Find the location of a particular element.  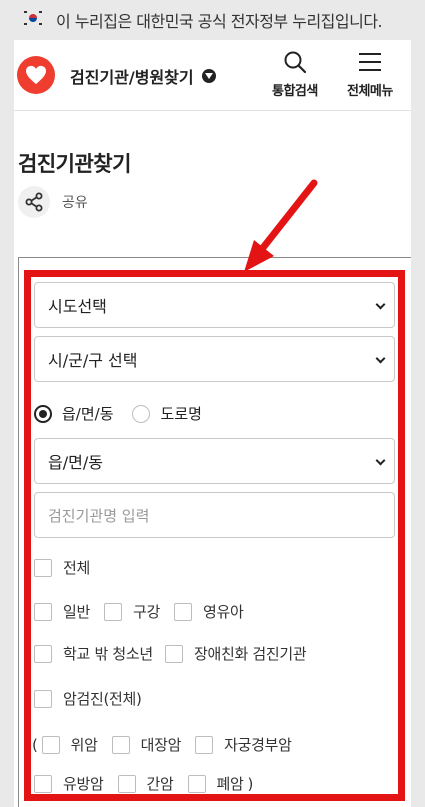

share-button: 공유 is located at coordinates (53, 202).